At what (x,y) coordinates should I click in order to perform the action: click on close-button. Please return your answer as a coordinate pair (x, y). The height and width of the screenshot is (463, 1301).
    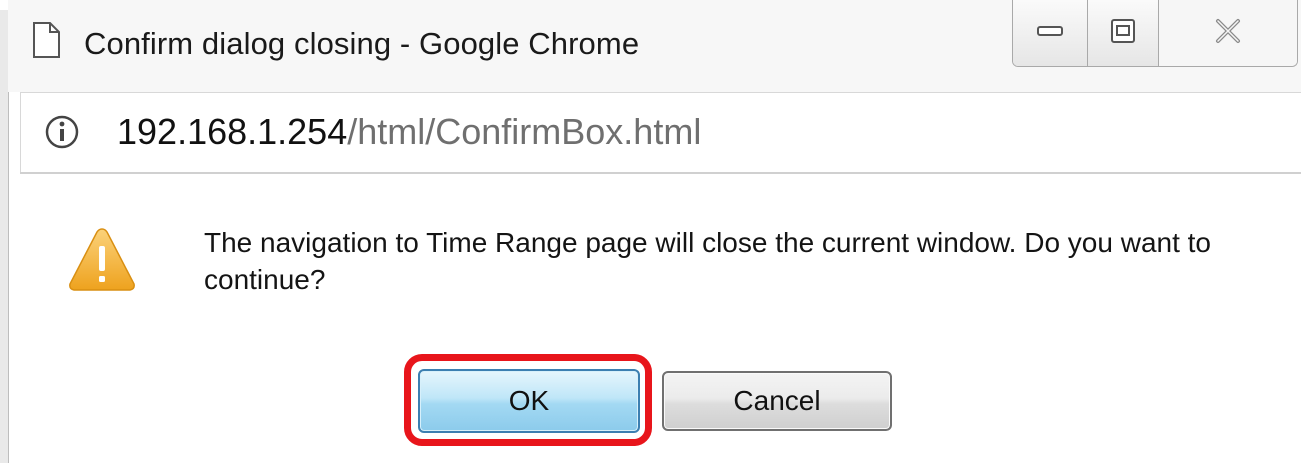
    Looking at the image, I should click on (1228, 33).